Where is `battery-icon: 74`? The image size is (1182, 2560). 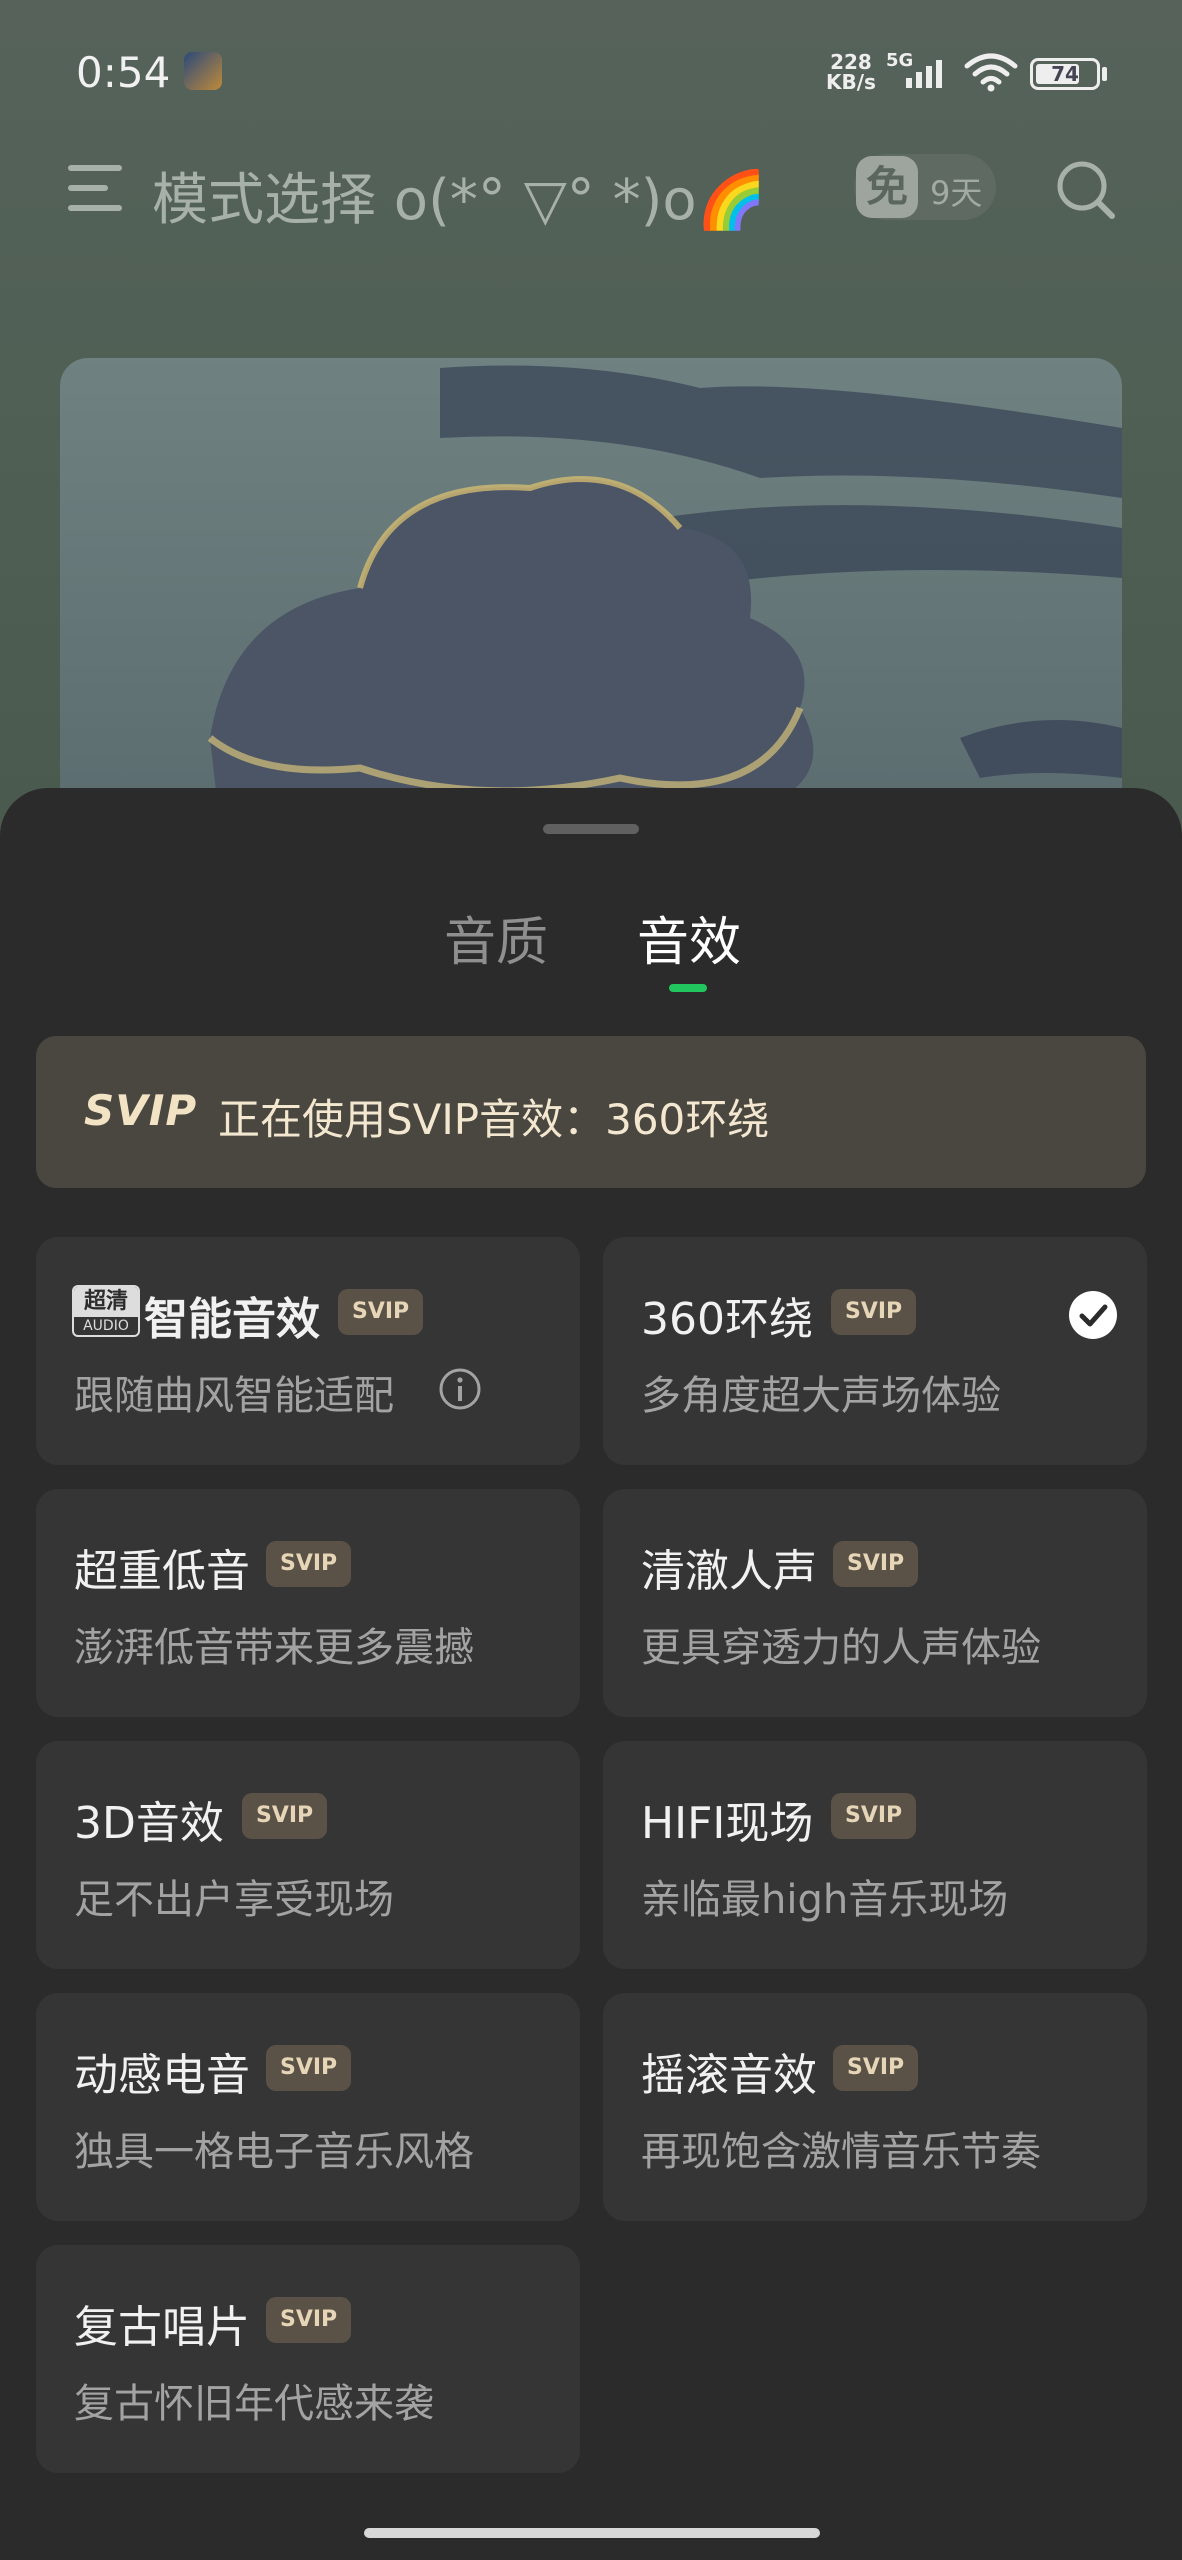 battery-icon: 74 is located at coordinates (1065, 74).